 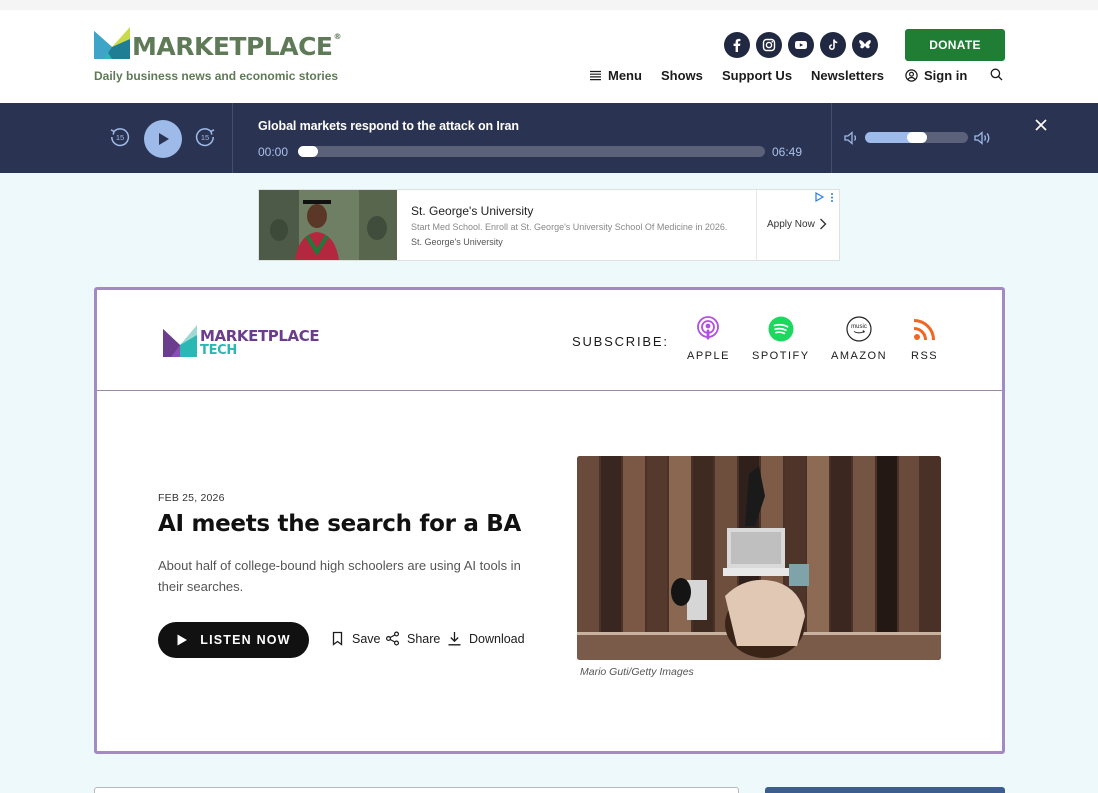 I want to click on skip-forward-15-icon: 15, so click(x=205, y=137).